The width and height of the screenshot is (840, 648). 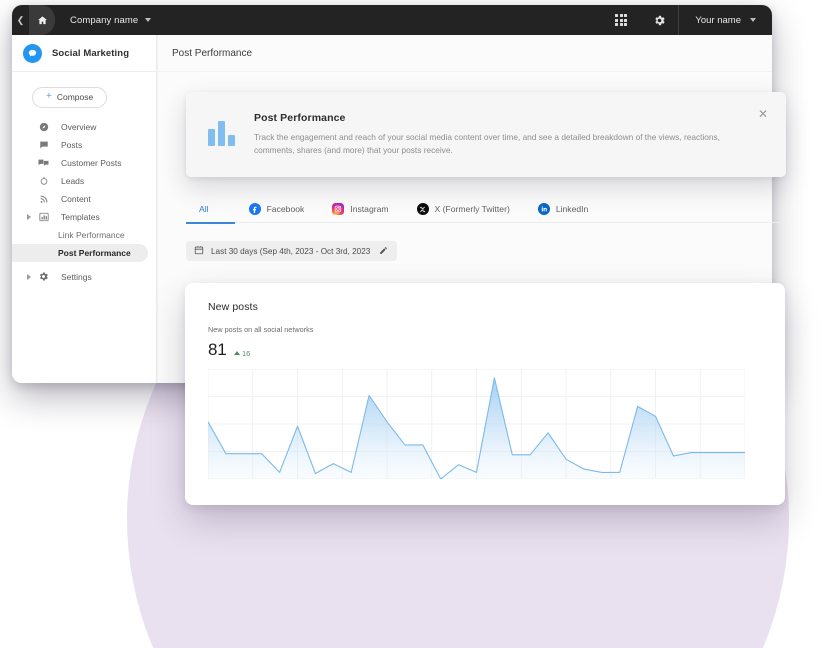 I want to click on tab-label: Instagram, so click(x=369, y=209).